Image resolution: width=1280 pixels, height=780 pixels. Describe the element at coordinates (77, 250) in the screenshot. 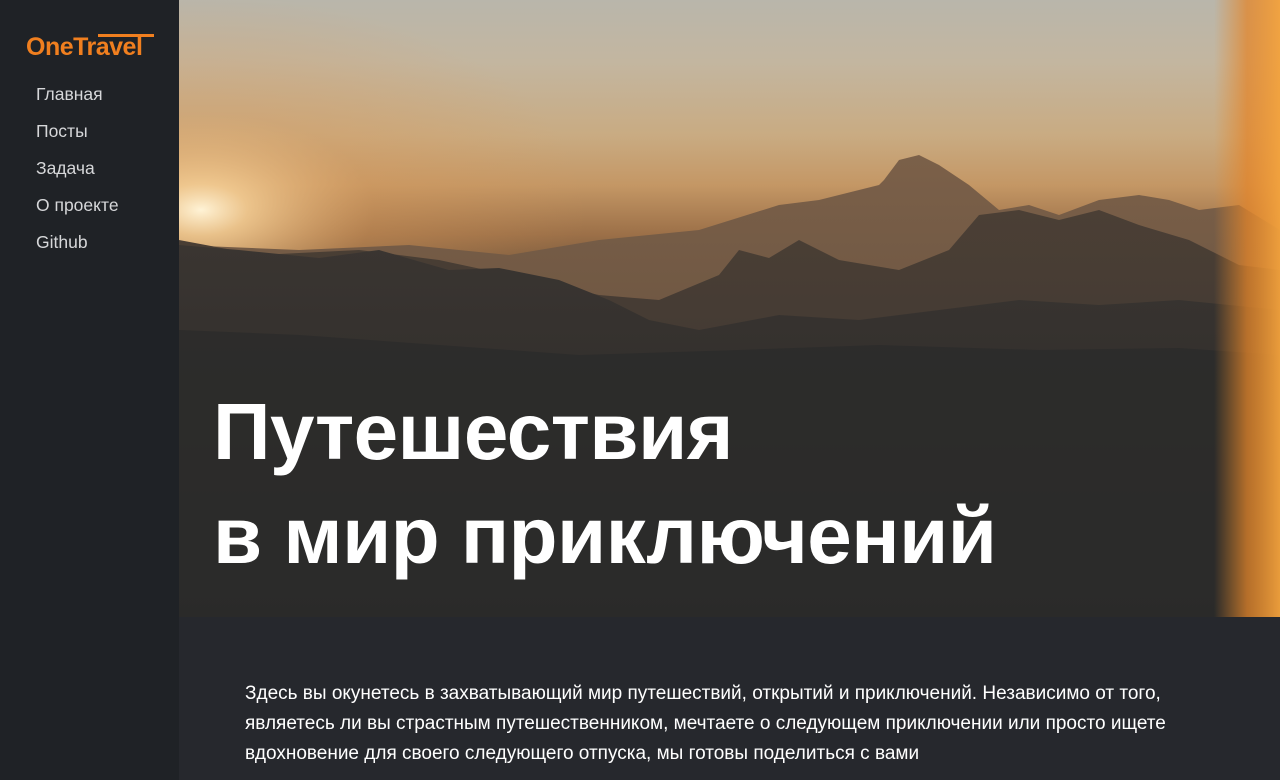

I see `sidebar-item-github: Github` at that location.